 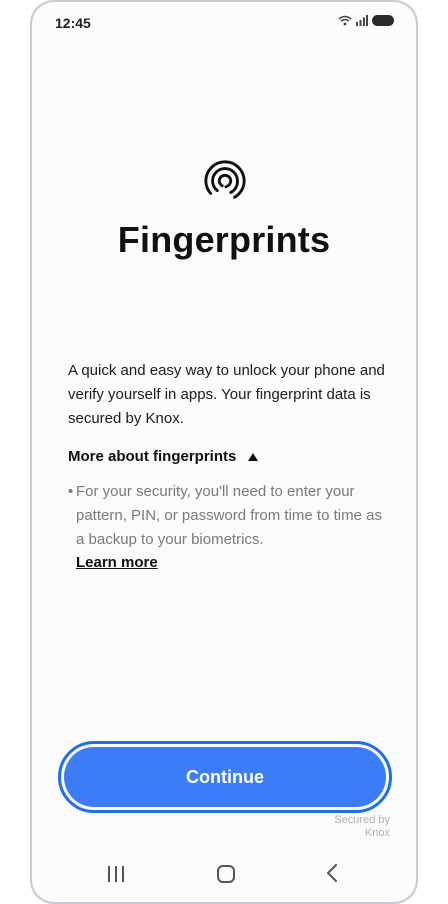 What do you see at coordinates (116, 874) in the screenshot?
I see `recent-apps-icon` at bounding box center [116, 874].